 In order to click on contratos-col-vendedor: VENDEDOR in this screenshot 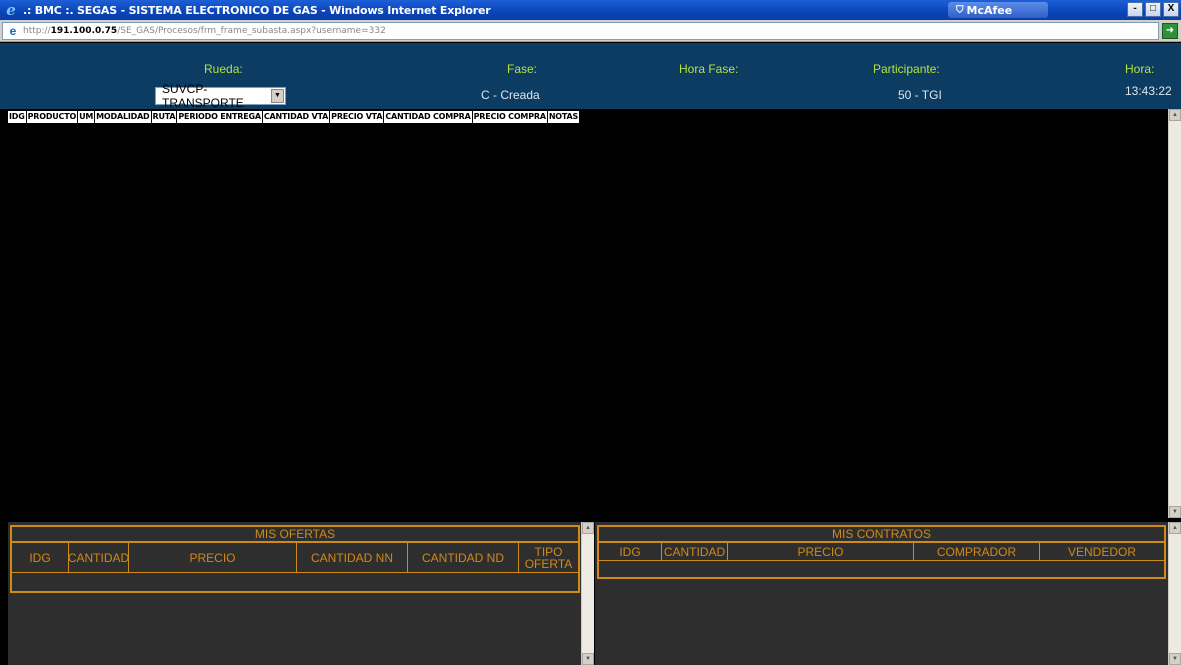, I will do `click(1102, 552)`.